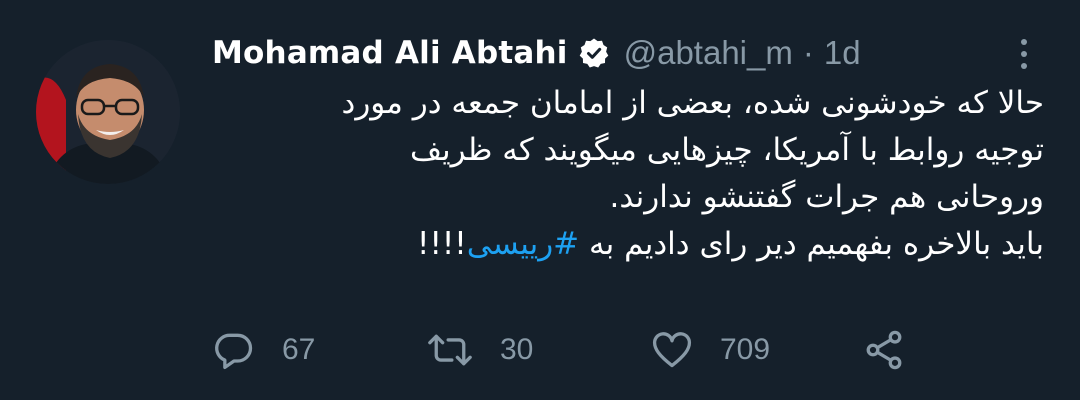  I want to click on retweet-button: 30, so click(479, 350).